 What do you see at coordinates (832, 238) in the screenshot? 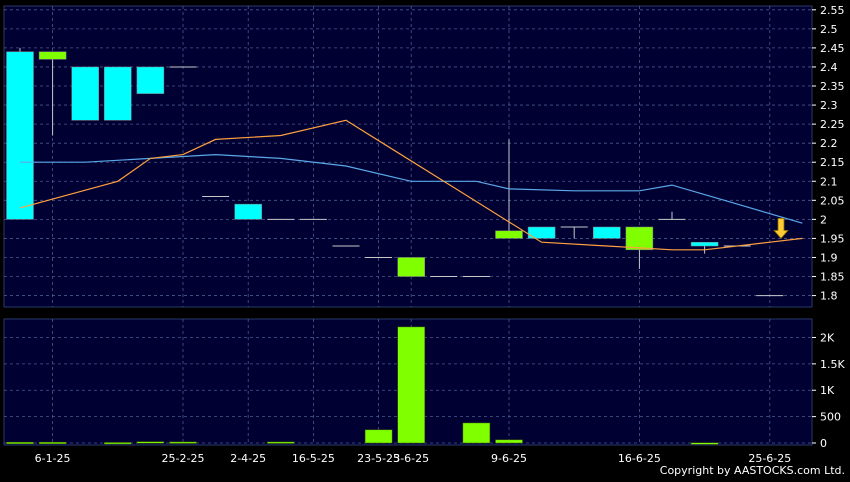
I see `price-tick-label: 1.95` at bounding box center [832, 238].